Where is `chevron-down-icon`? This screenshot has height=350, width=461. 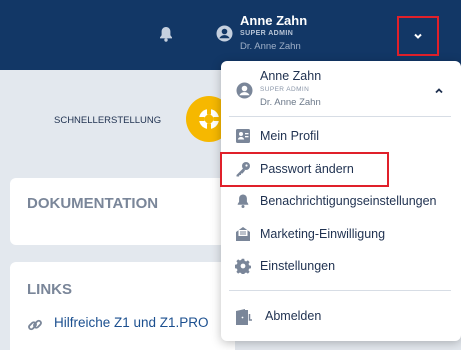
chevron-down-icon is located at coordinates (418, 36).